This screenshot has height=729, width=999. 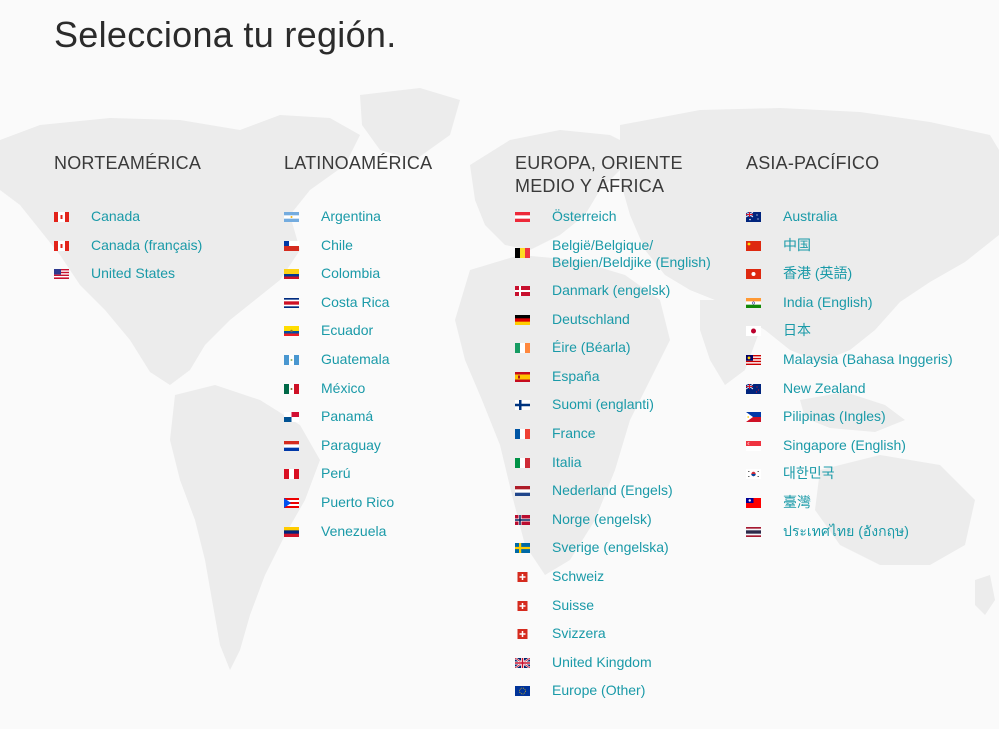 I want to click on country-link-china: 中国, so click(x=878, y=245).